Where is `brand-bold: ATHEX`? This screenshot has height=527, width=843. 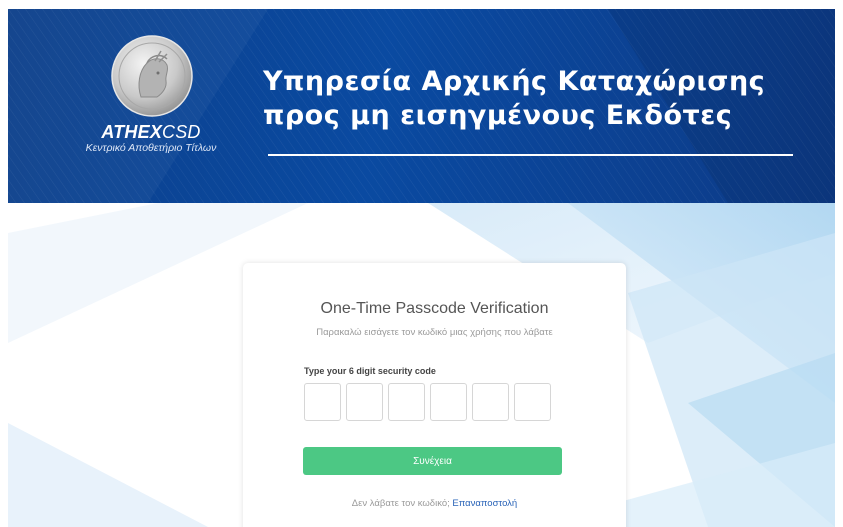
brand-bold: ATHEX is located at coordinates (132, 132).